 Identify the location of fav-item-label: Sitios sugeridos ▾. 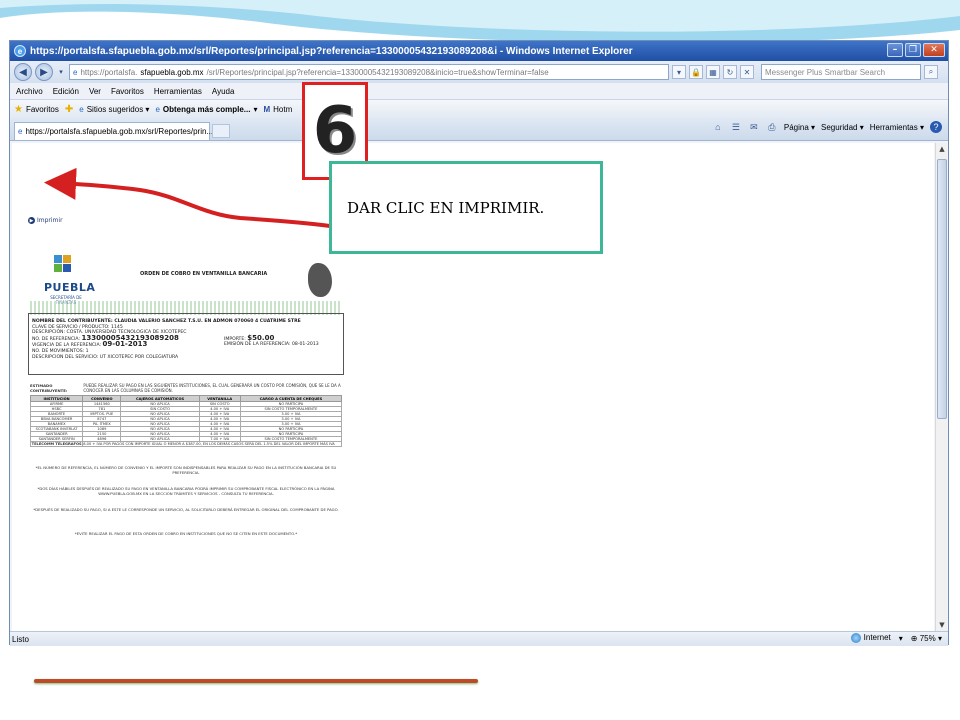
(118, 109).